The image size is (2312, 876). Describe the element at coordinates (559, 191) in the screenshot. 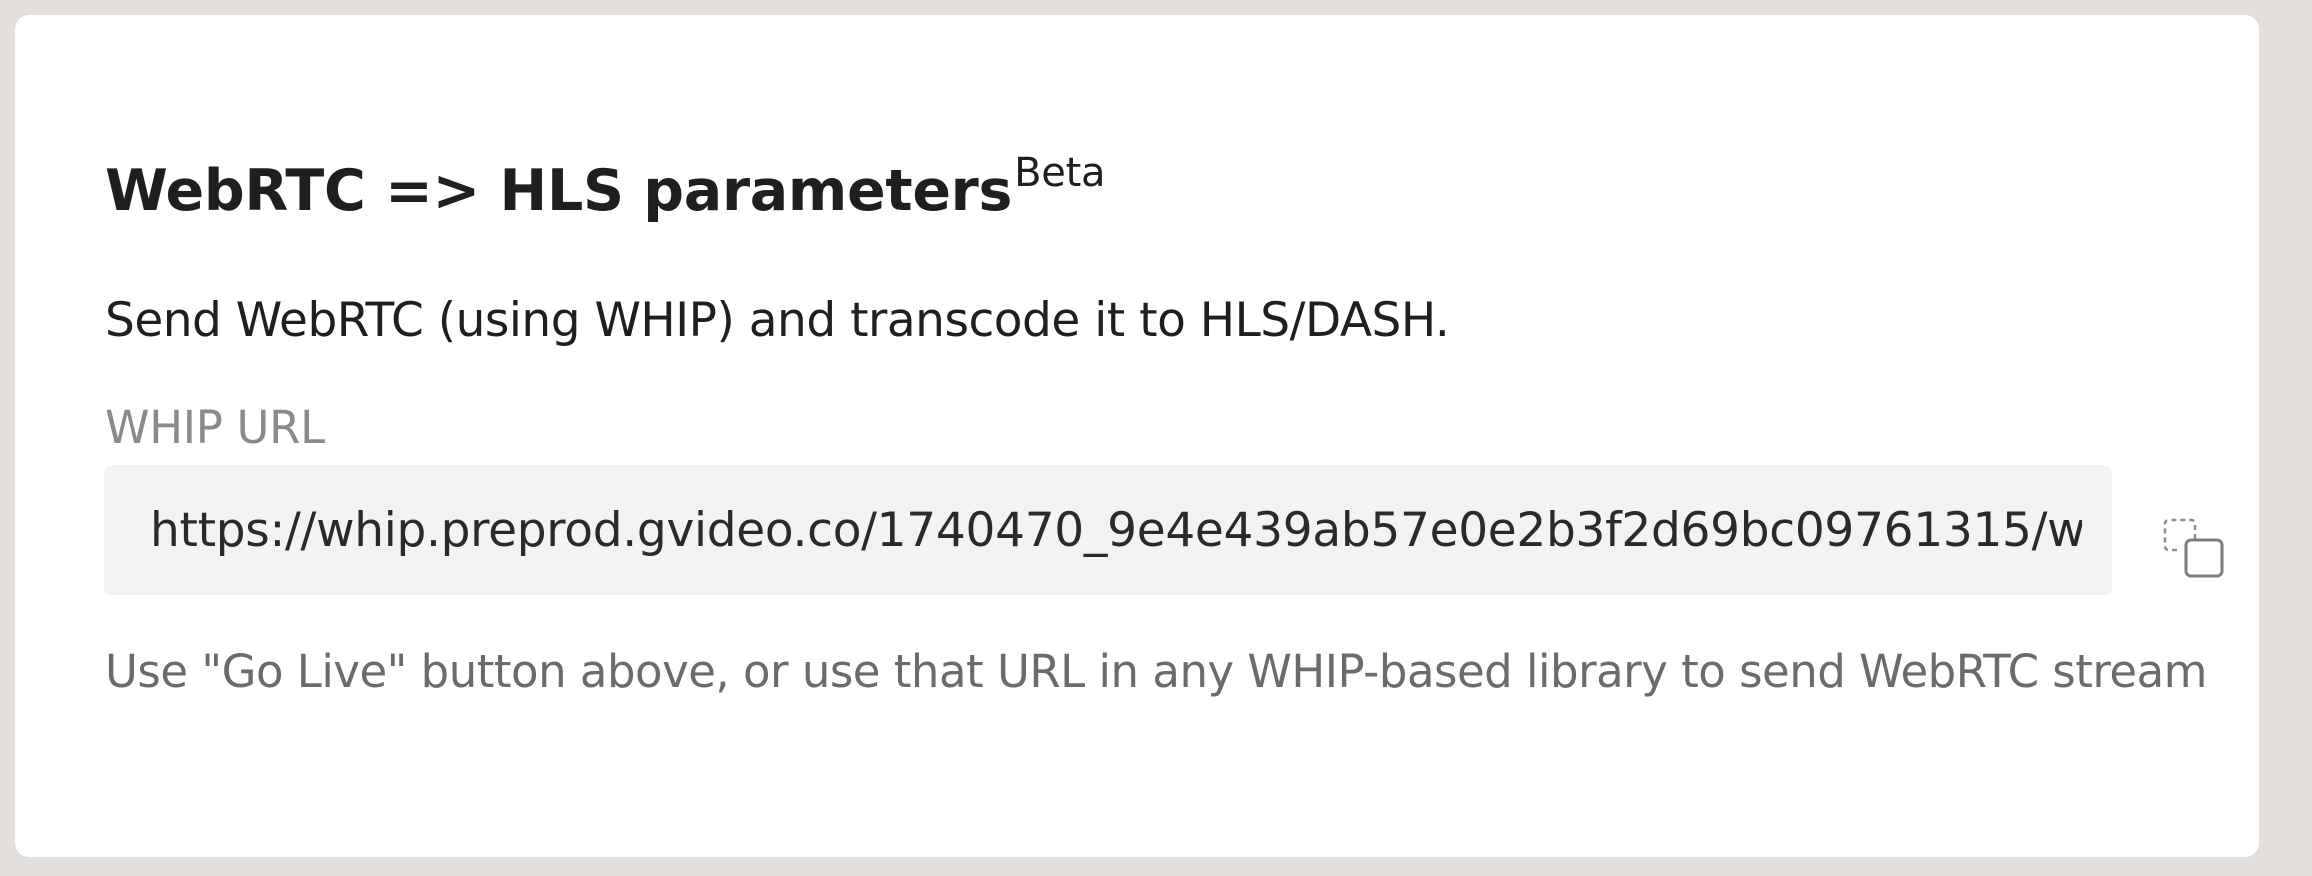

I see `section-title-text: WebRTC => HLS parameters` at that location.